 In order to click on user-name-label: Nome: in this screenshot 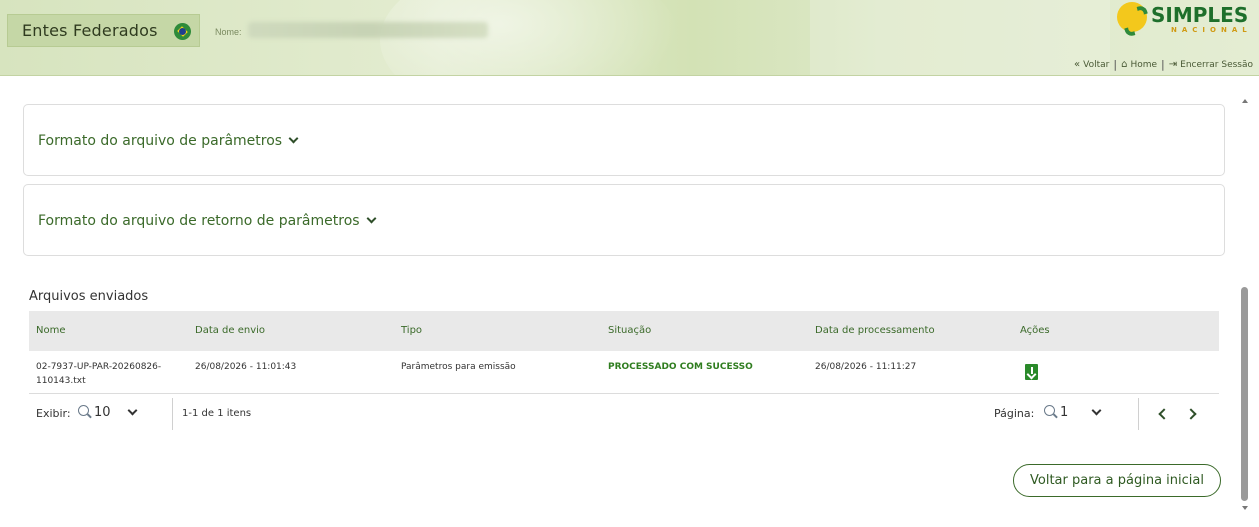, I will do `click(228, 32)`.